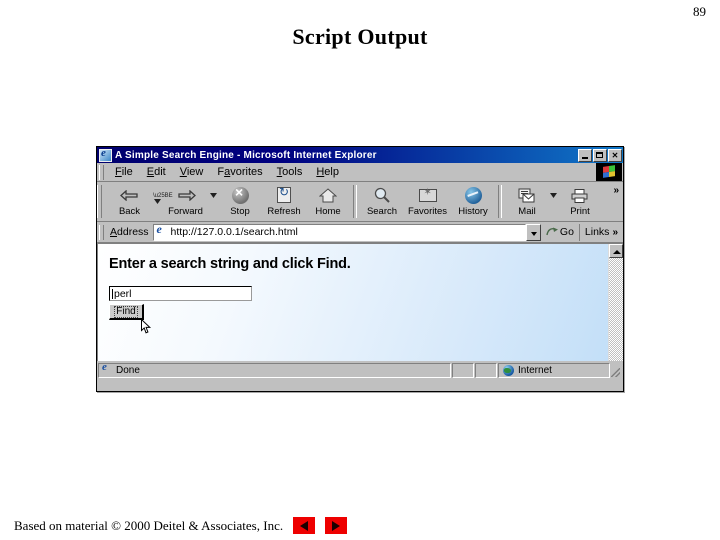  What do you see at coordinates (486, 370) in the screenshot?
I see `status-extra-panel` at bounding box center [486, 370].